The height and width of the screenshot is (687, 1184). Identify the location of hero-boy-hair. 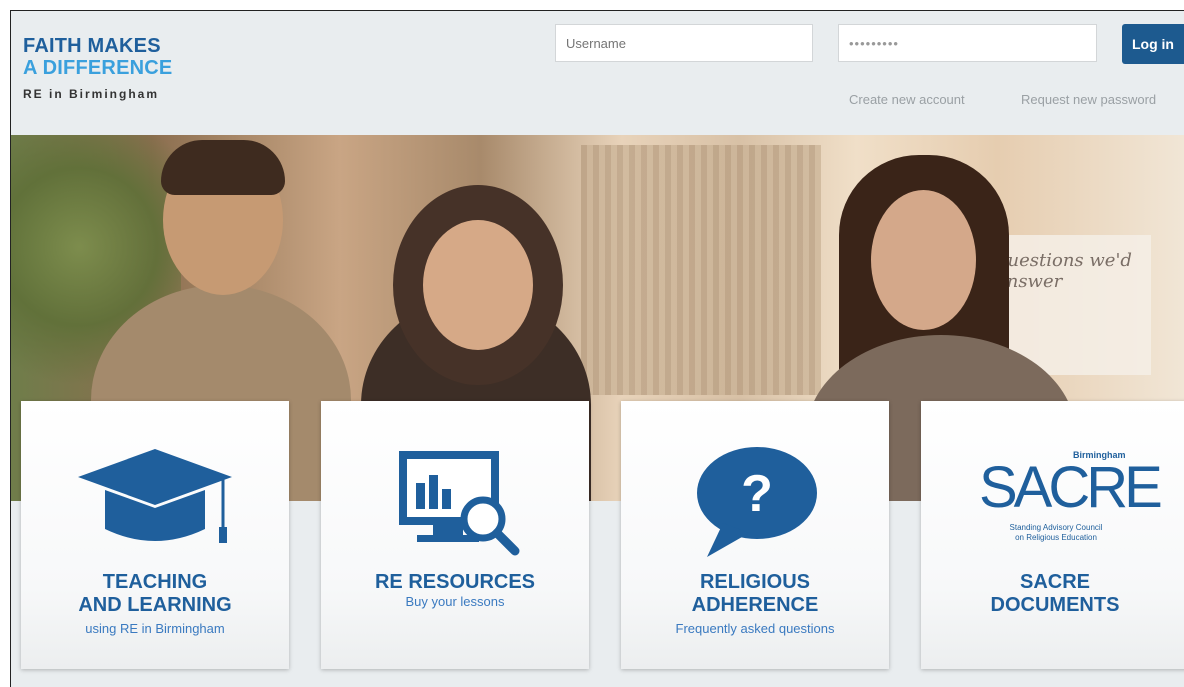
(223, 167).